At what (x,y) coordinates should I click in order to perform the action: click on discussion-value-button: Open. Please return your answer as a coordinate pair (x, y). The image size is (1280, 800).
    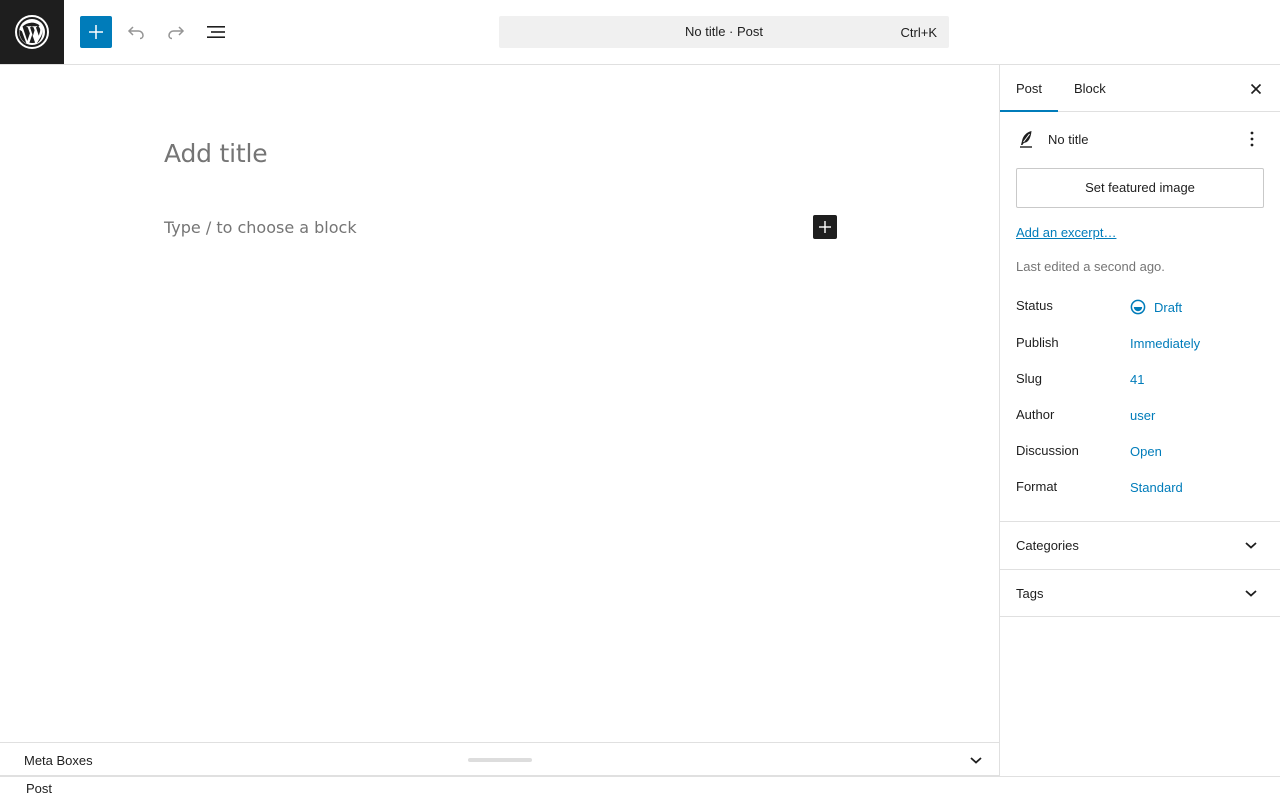
    Looking at the image, I should click on (1146, 451).